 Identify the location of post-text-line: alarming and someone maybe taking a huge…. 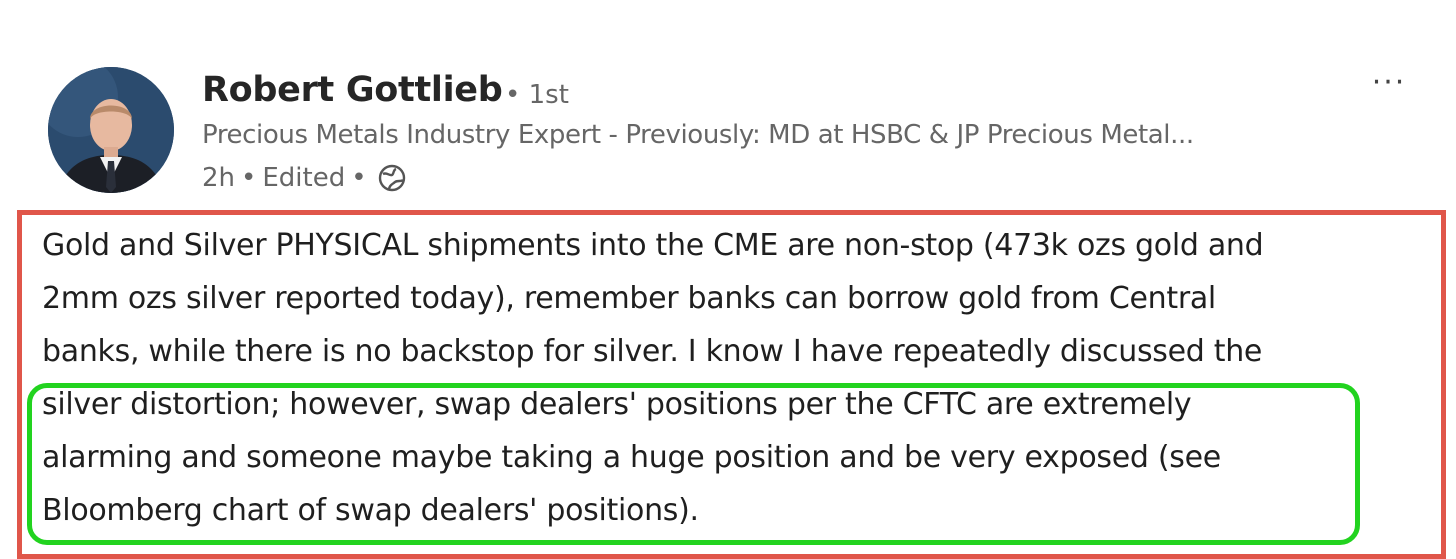
(631, 457).